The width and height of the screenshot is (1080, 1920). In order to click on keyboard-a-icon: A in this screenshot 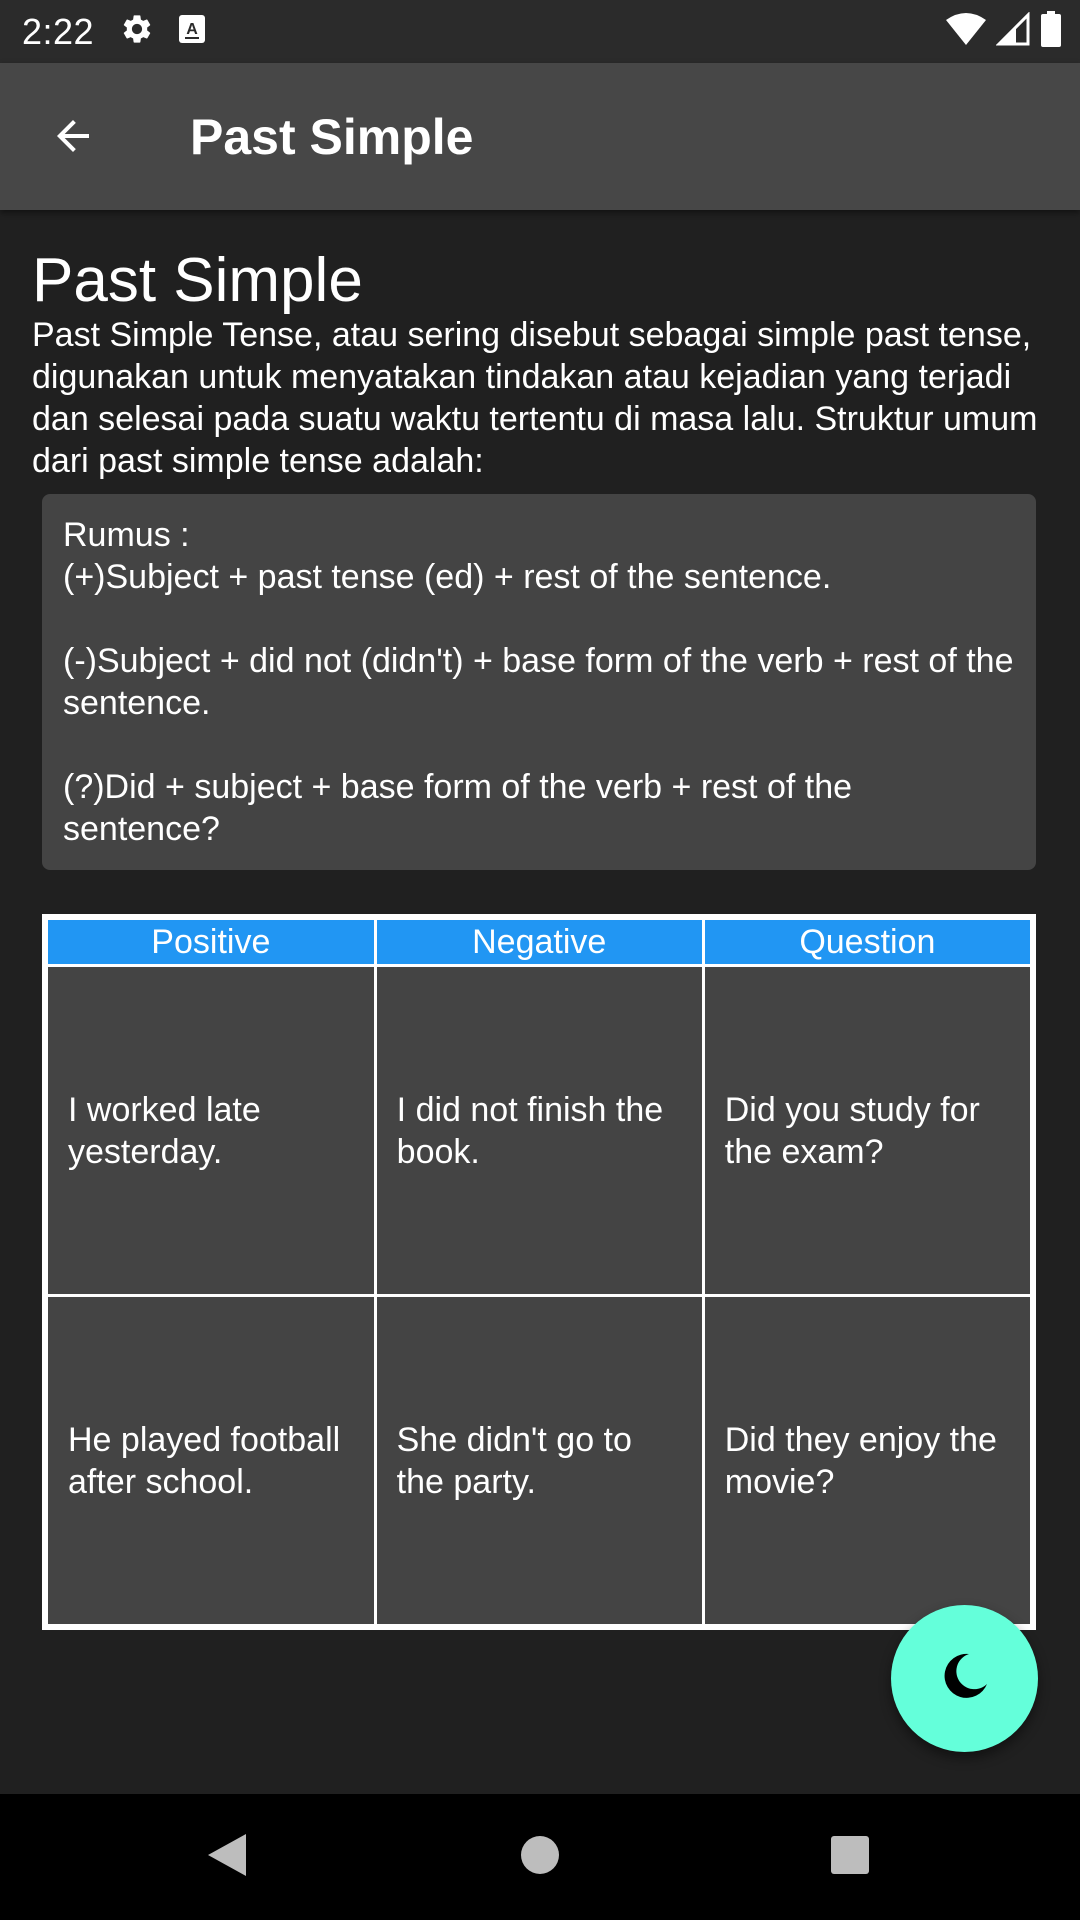, I will do `click(192, 31)`.